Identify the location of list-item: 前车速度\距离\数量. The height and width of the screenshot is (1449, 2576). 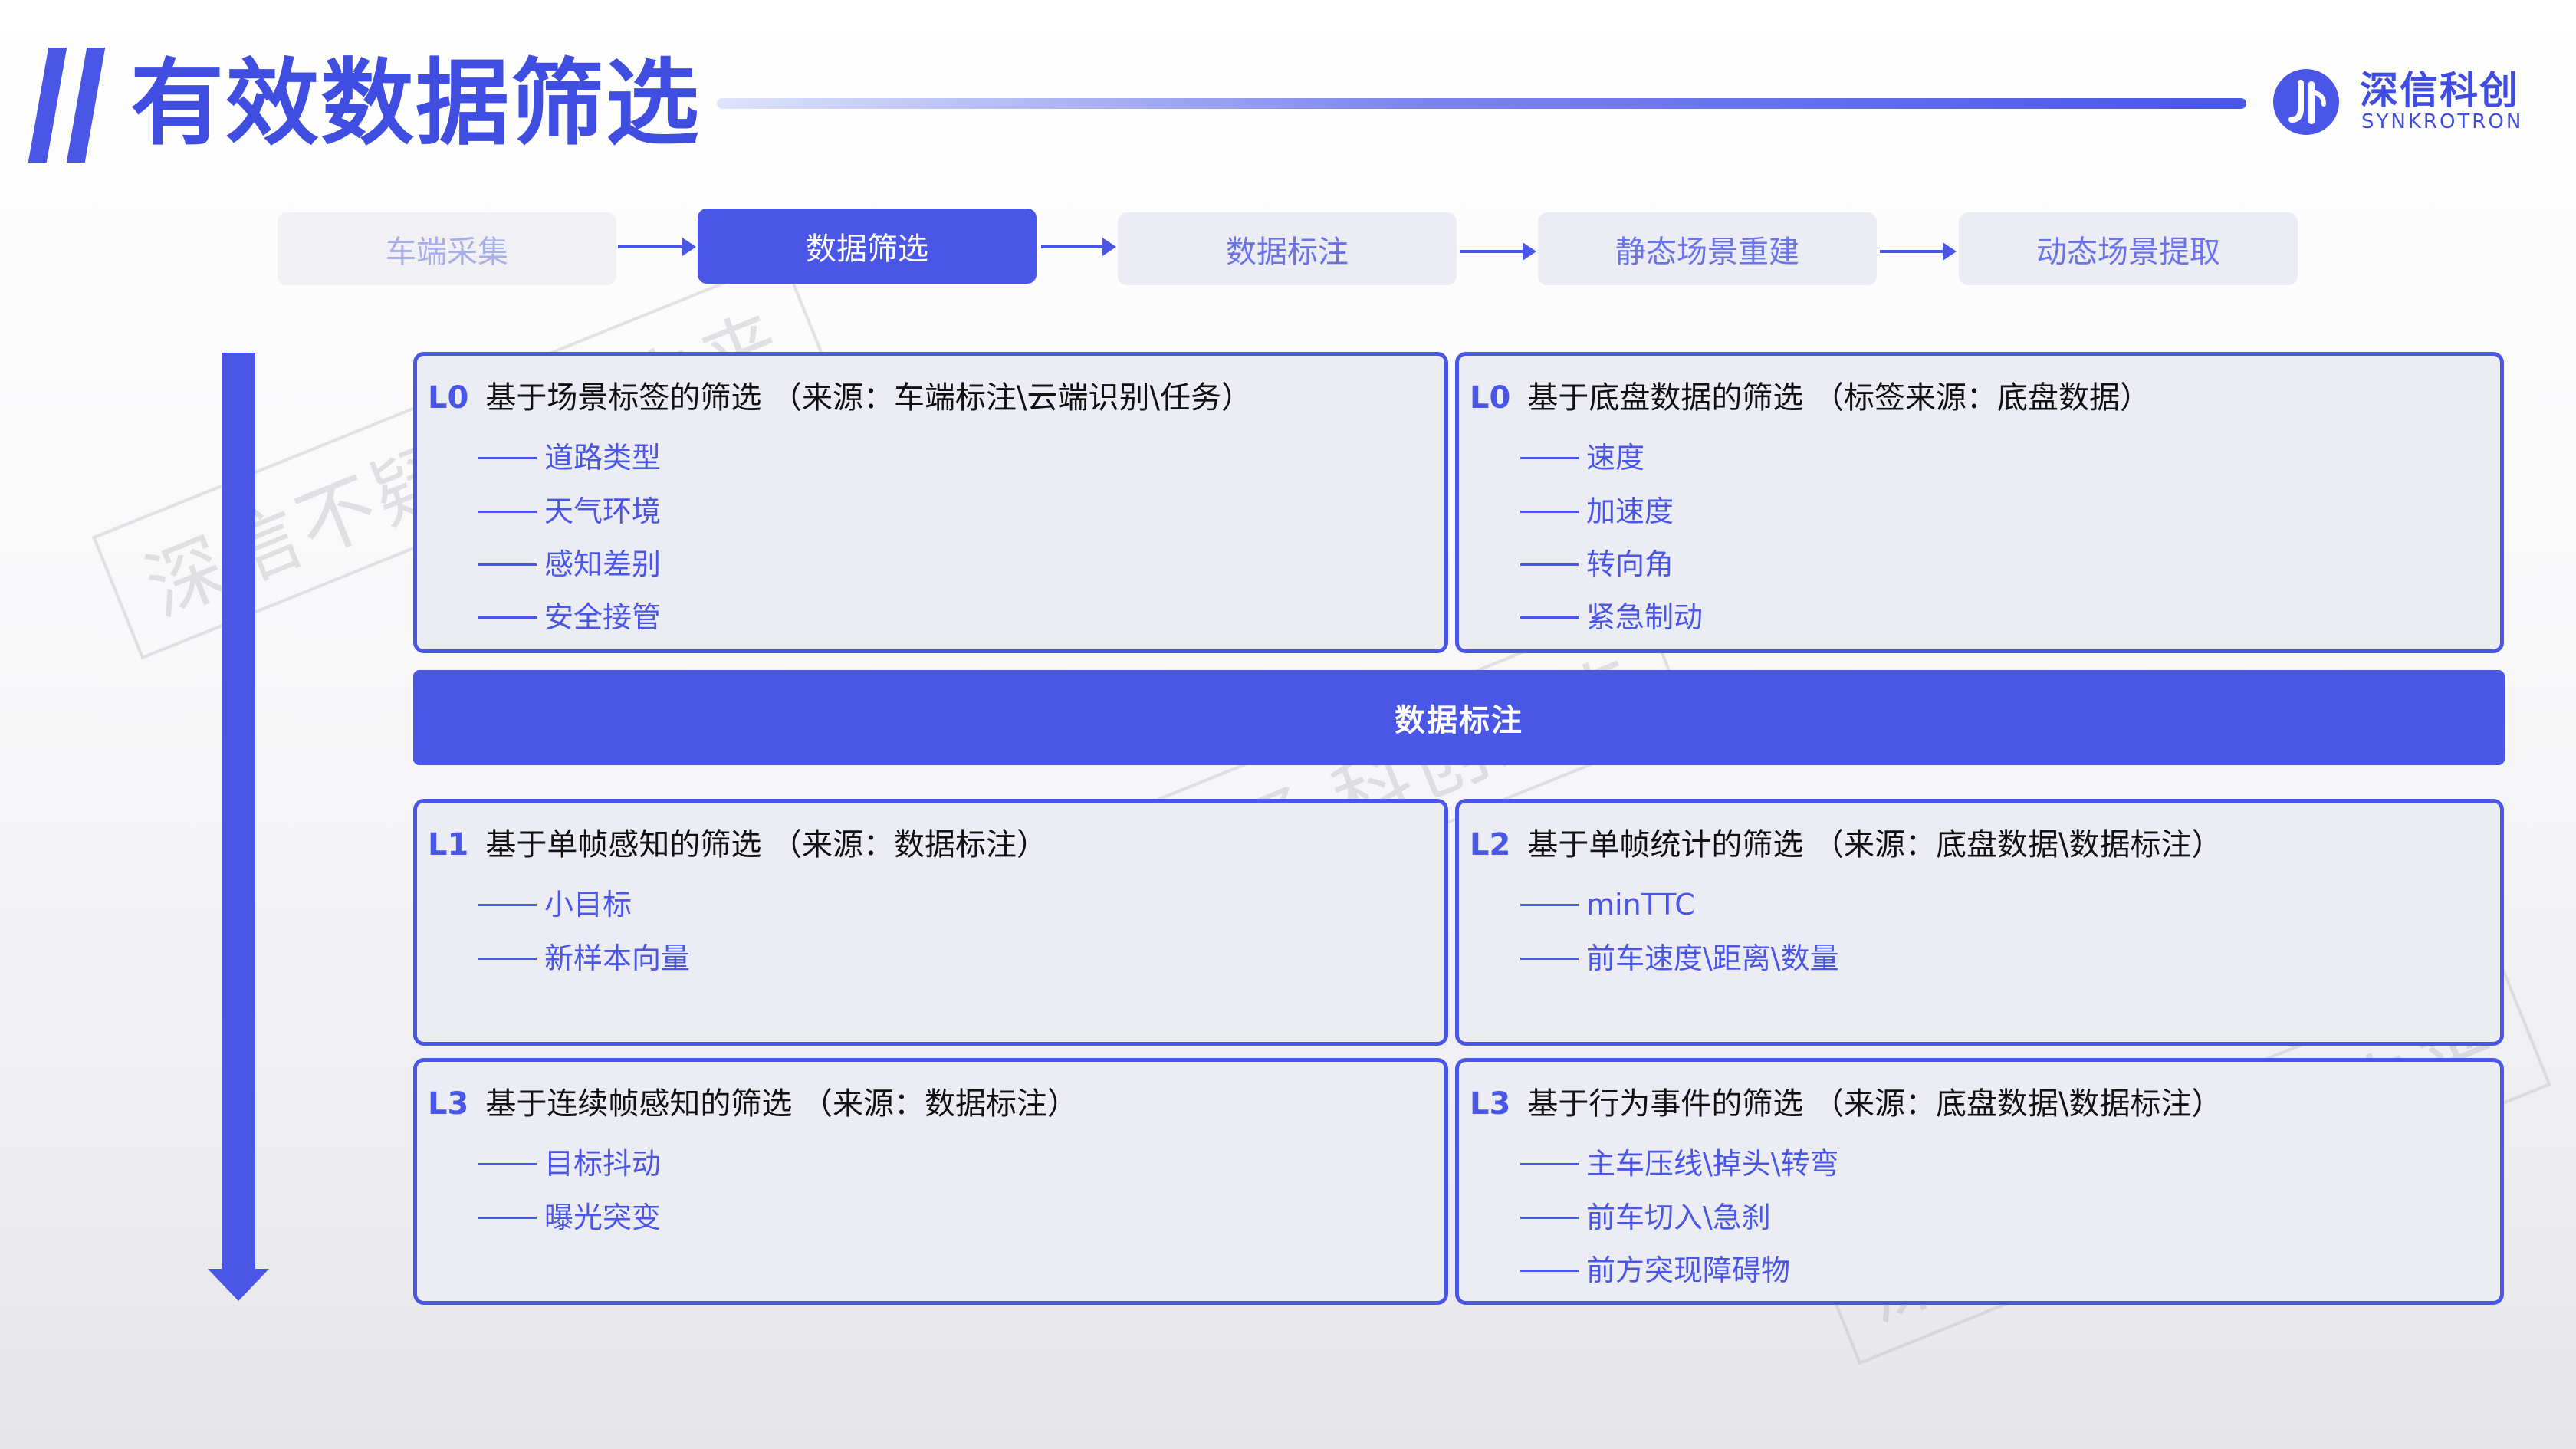
(1680, 958).